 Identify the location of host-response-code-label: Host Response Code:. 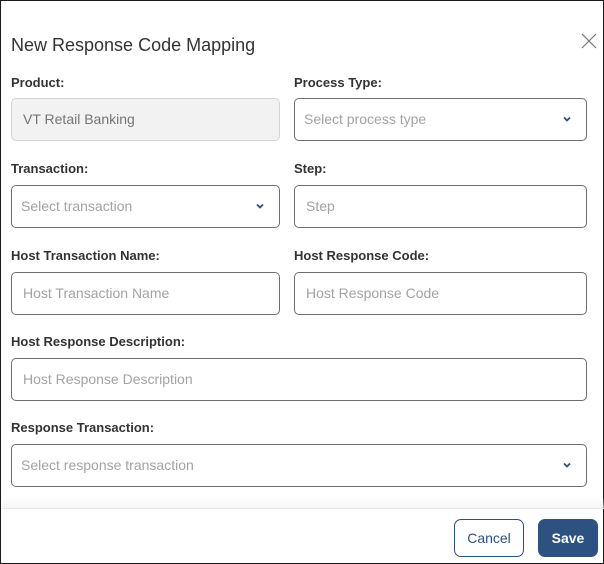
(362, 255).